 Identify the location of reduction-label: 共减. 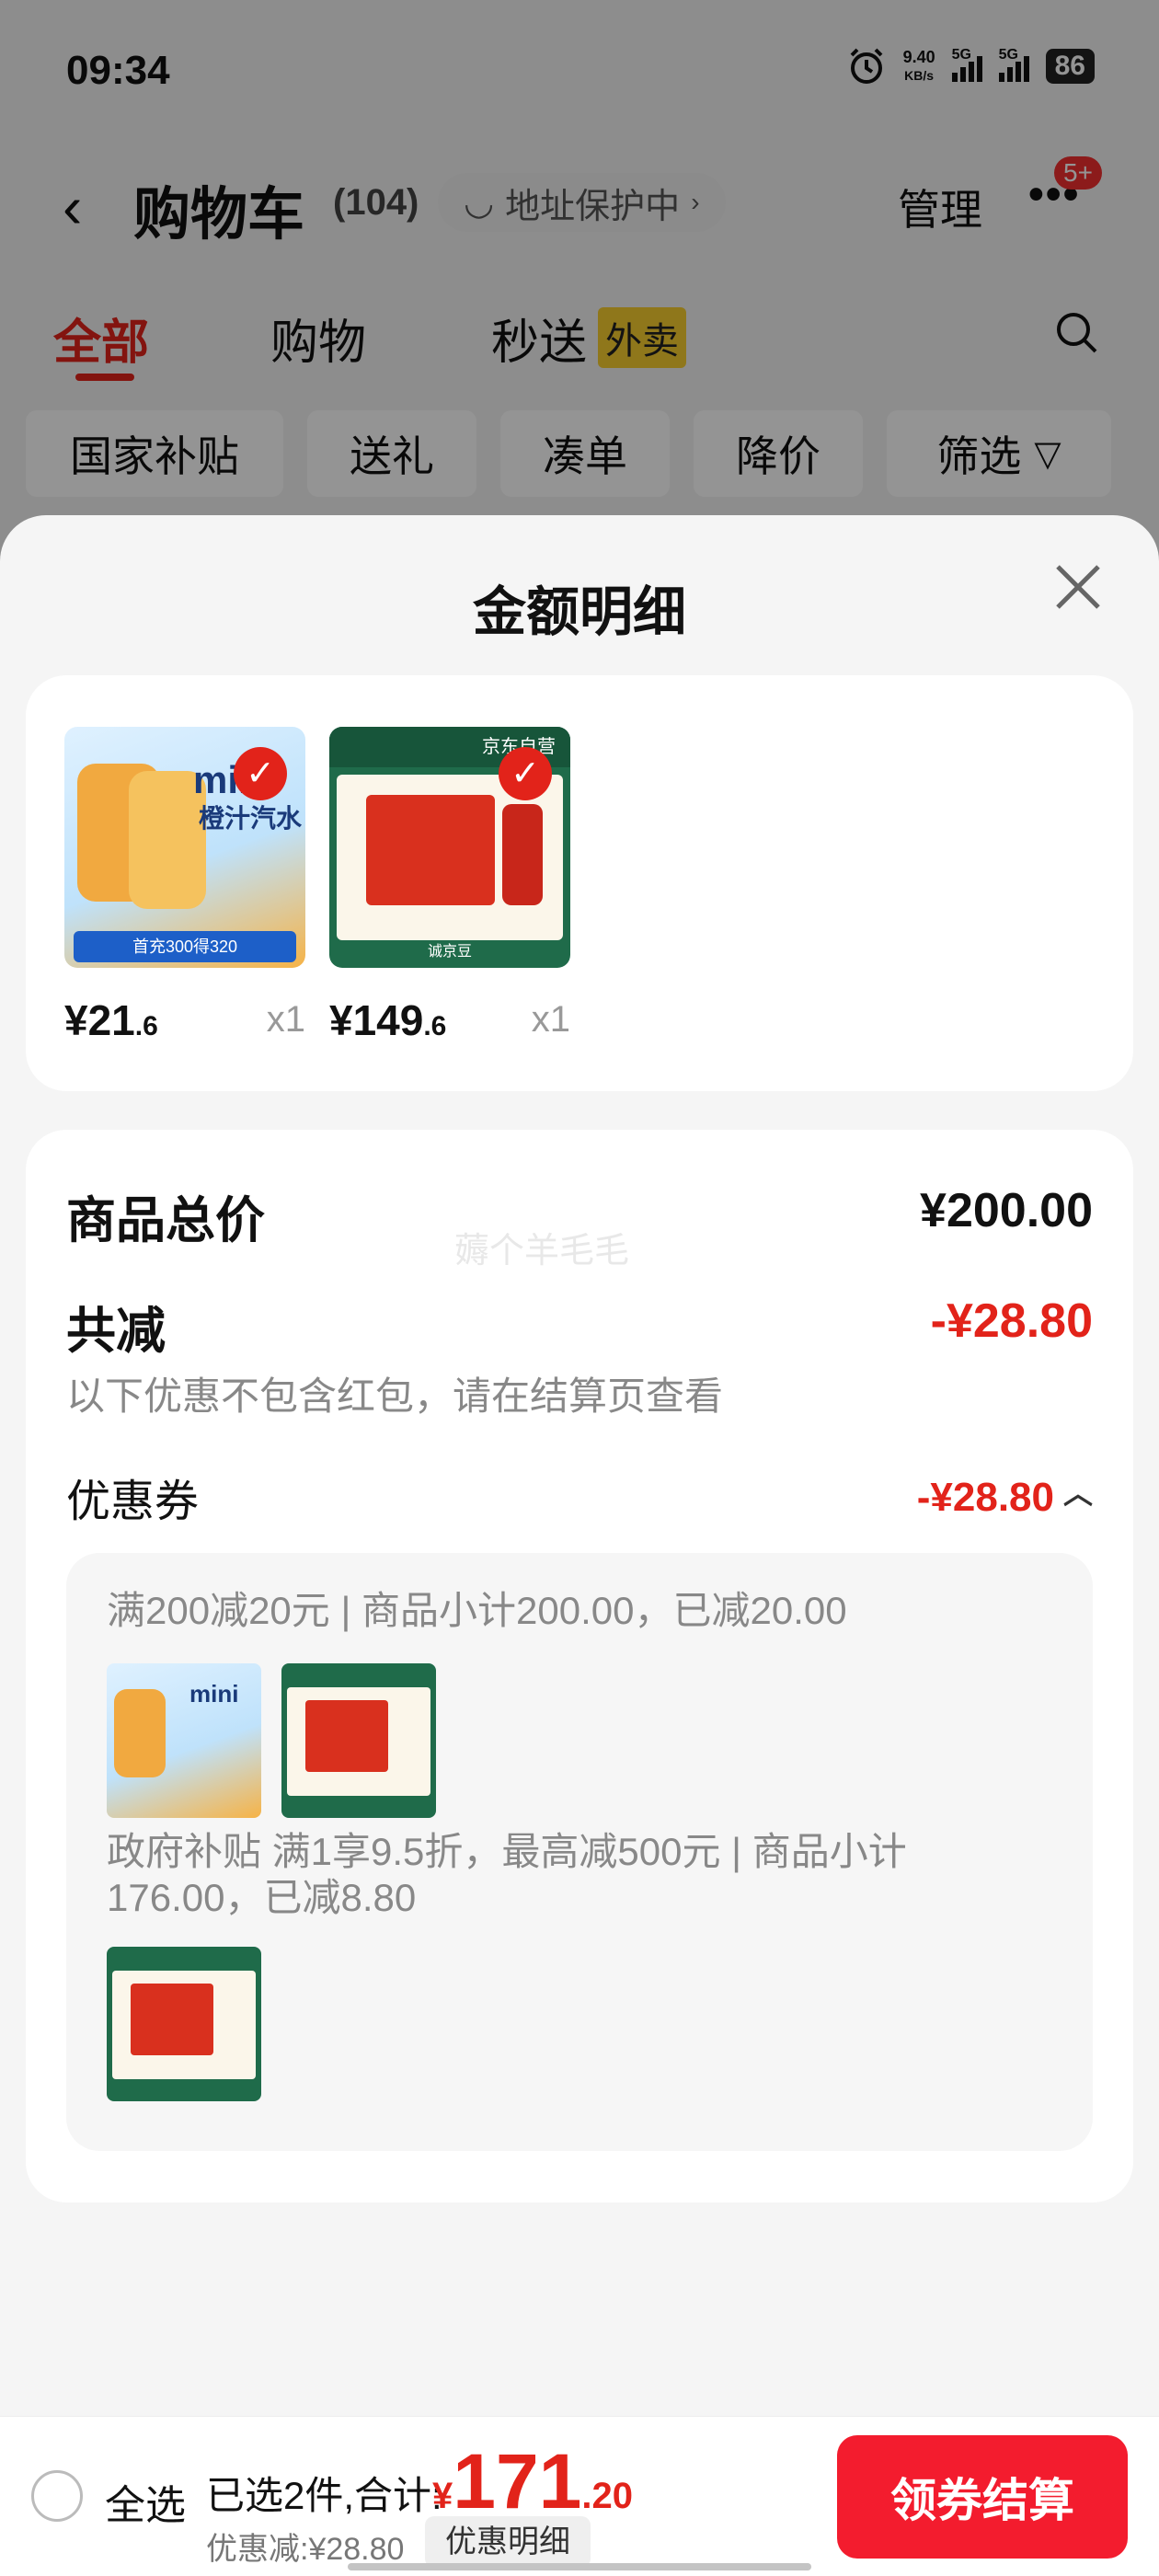
(116, 1331).